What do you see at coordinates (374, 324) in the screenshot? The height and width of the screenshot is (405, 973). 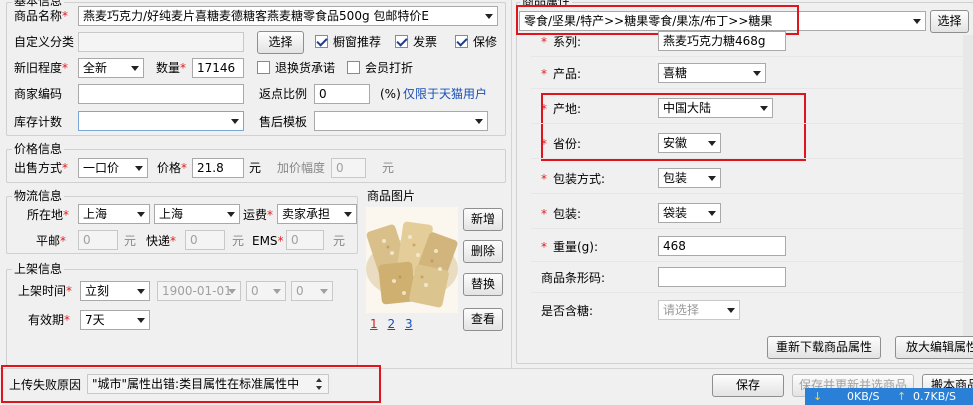 I see `image-page-1: 1` at bounding box center [374, 324].